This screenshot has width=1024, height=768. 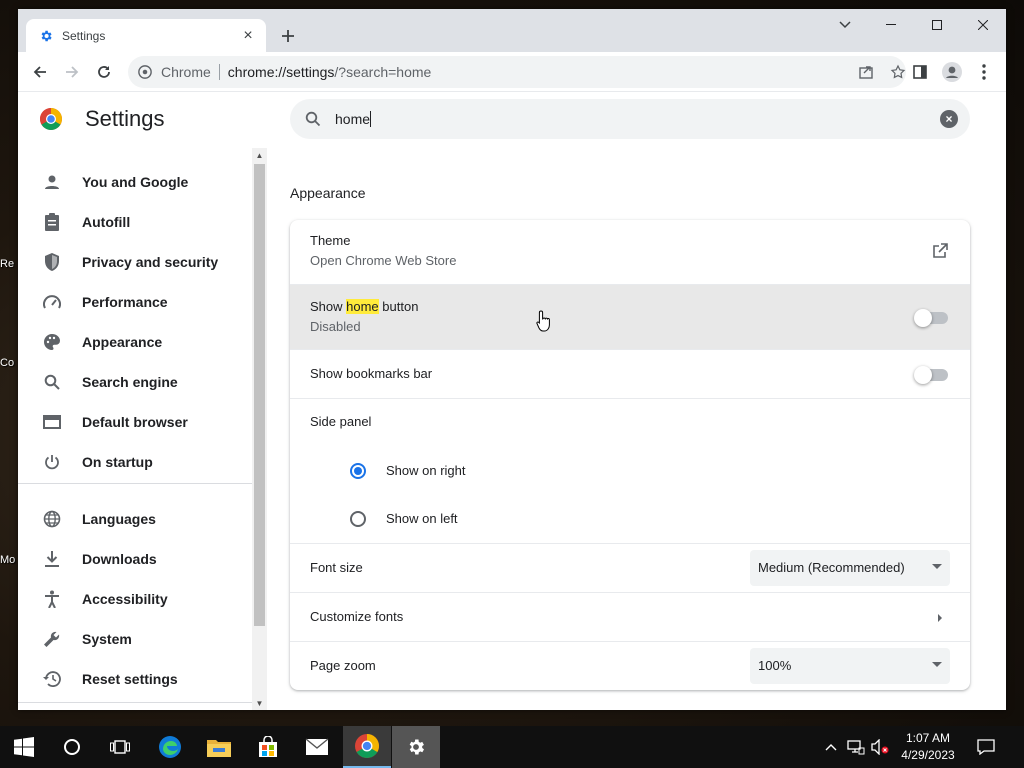 What do you see at coordinates (52, 182) in the screenshot?
I see `person-icon` at bounding box center [52, 182].